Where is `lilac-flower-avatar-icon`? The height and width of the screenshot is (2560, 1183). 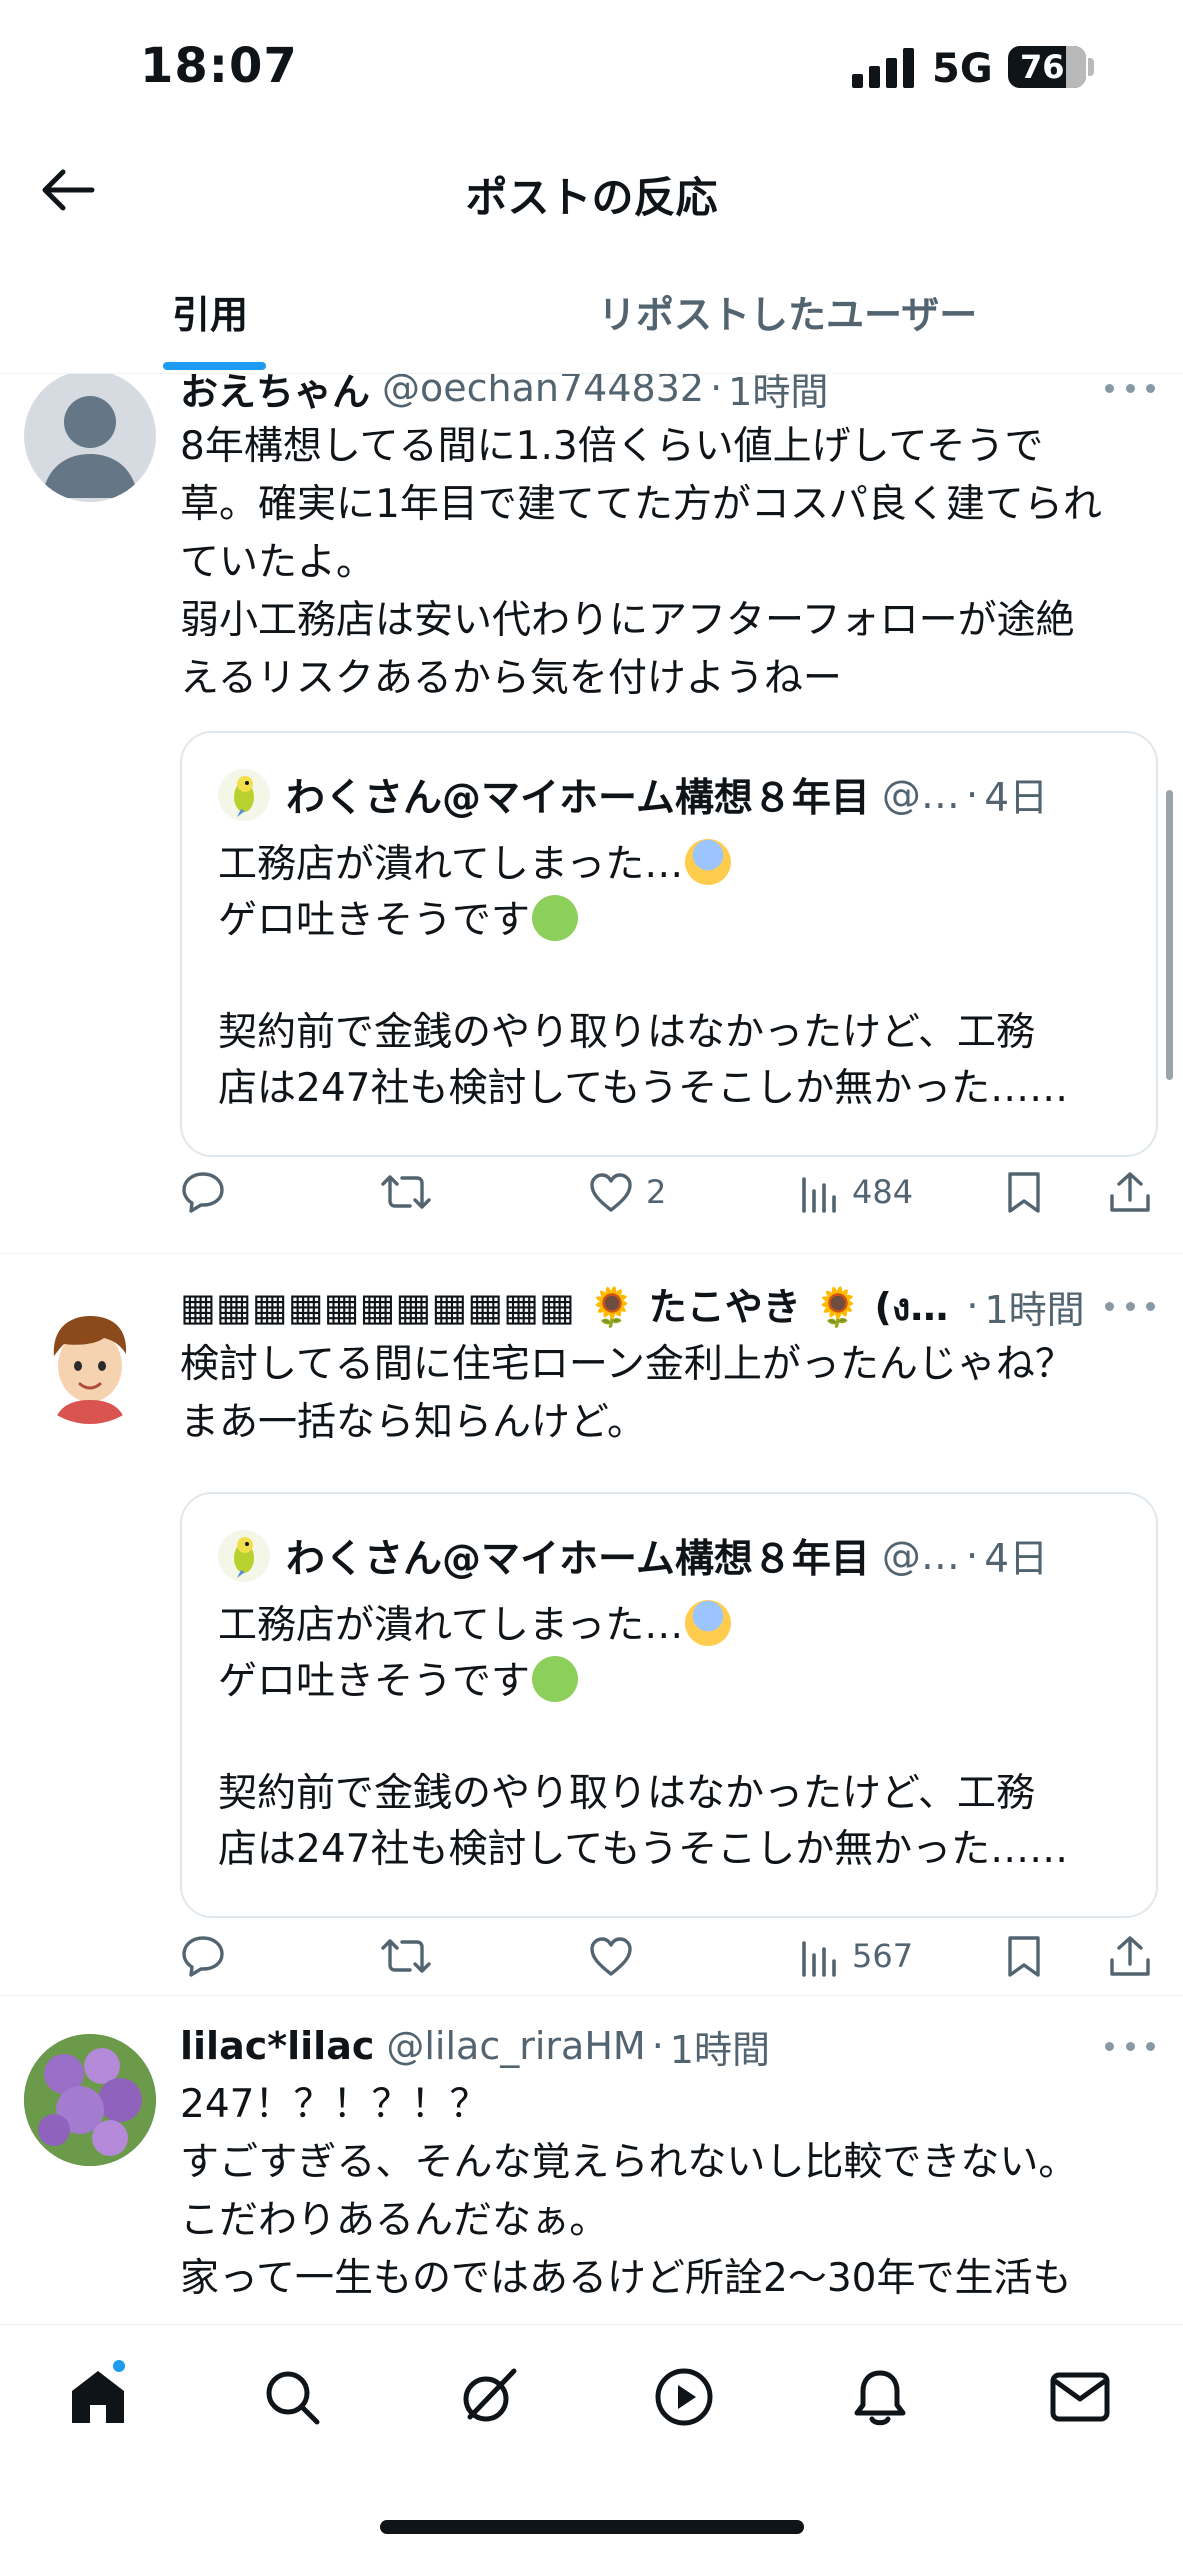
lilac-flower-avatar-icon is located at coordinates (90, 2100).